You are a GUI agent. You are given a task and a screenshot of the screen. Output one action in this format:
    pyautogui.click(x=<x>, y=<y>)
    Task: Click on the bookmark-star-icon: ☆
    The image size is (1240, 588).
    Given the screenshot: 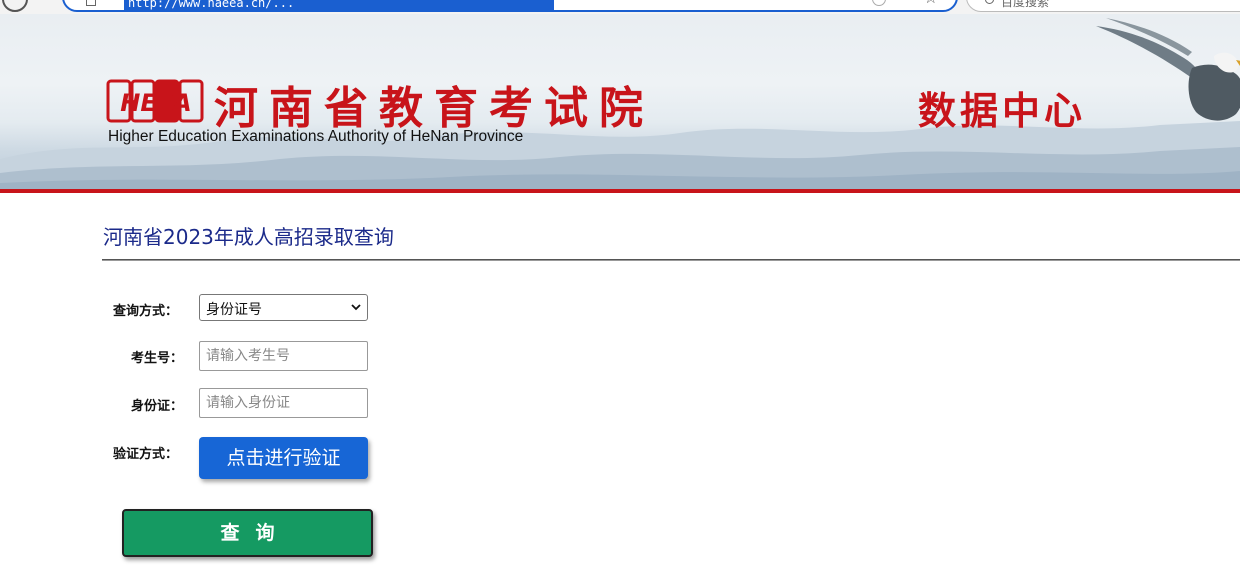 What is the action you would take?
    pyautogui.click(x=931, y=3)
    